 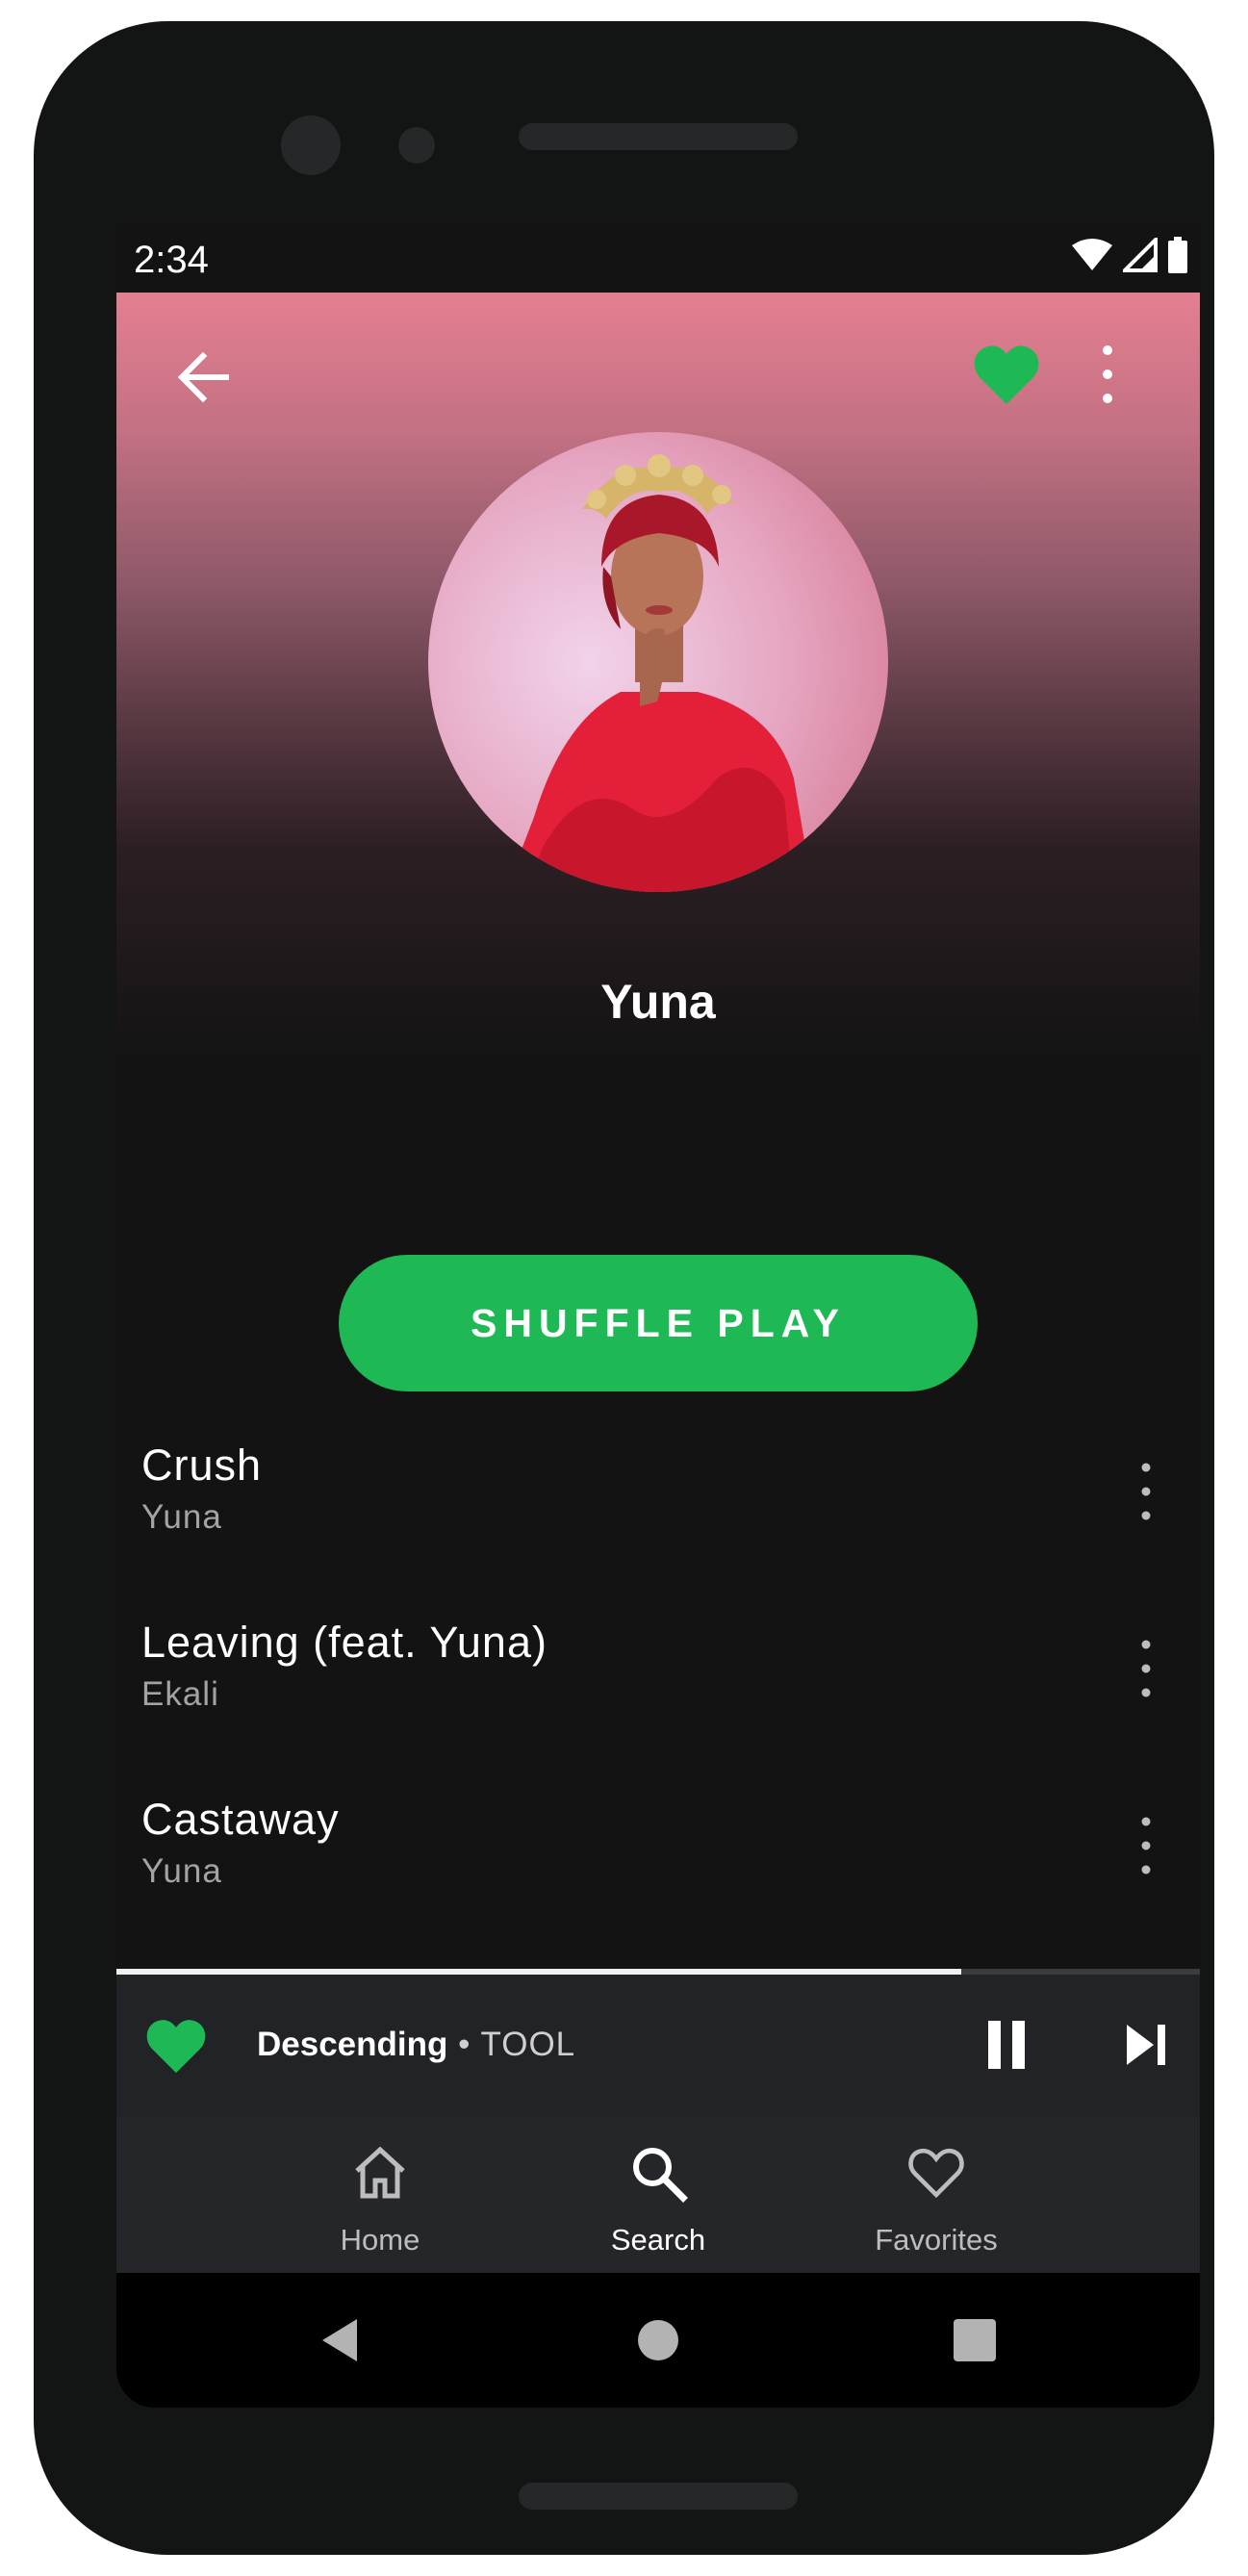 What do you see at coordinates (658, 2240) in the screenshot?
I see `nav-search-label: Search` at bounding box center [658, 2240].